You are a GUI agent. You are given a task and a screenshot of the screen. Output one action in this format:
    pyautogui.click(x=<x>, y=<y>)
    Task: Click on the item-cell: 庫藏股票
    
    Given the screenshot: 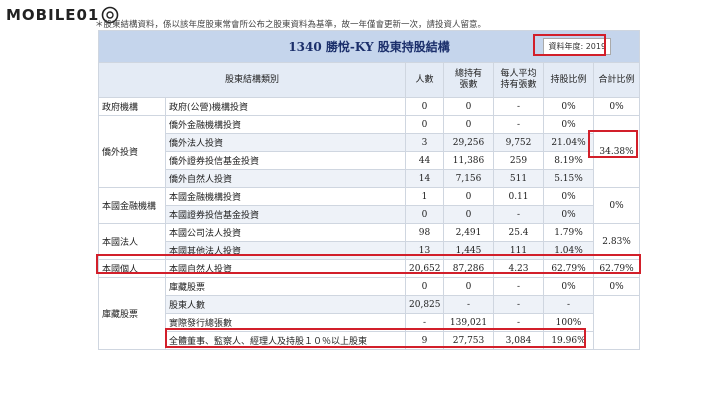 What is the action you would take?
    pyautogui.click(x=285, y=286)
    